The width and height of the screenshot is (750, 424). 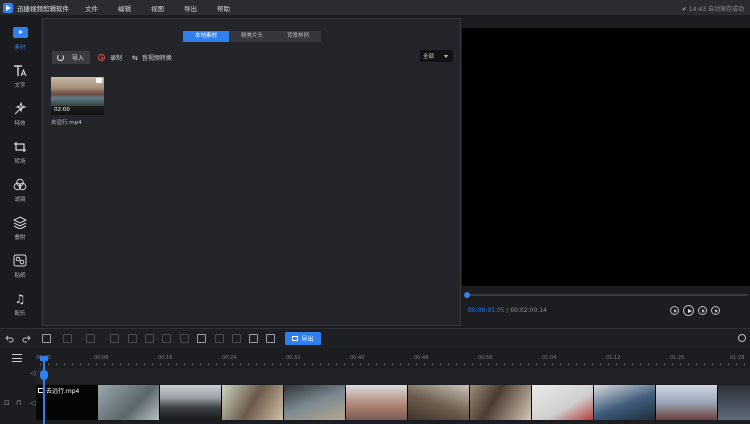 What do you see at coordinates (528, 310) in the screenshot?
I see `total-time: 00:02:00.14` at bounding box center [528, 310].